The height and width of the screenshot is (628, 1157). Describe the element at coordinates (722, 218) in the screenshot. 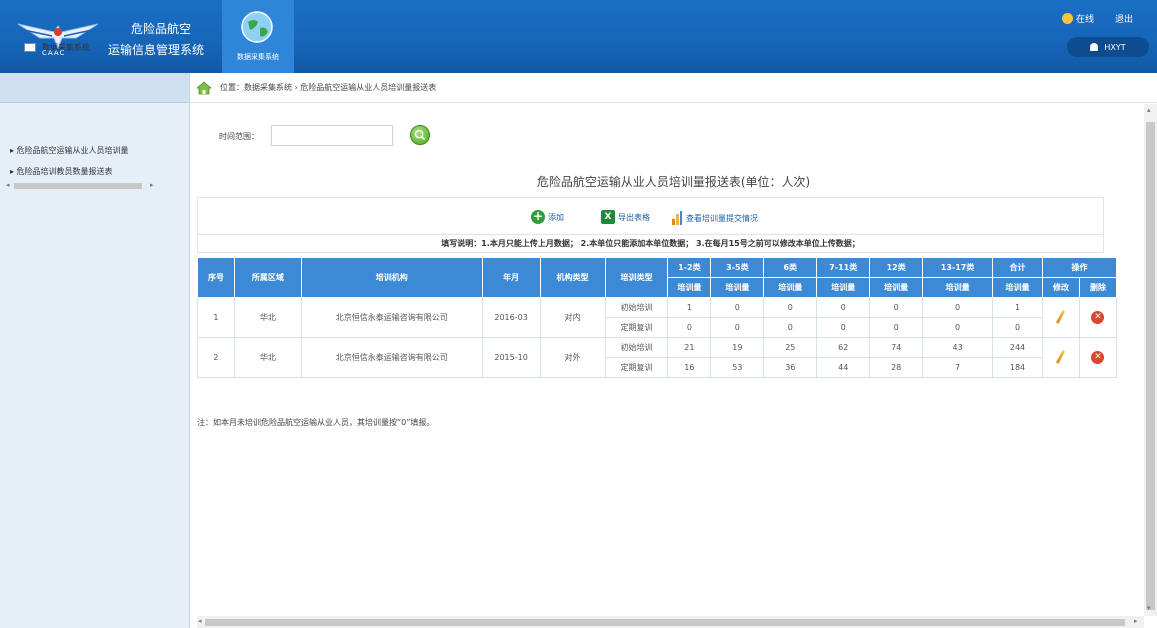

I see `view-submission-label: 查看培训量提交情况` at that location.